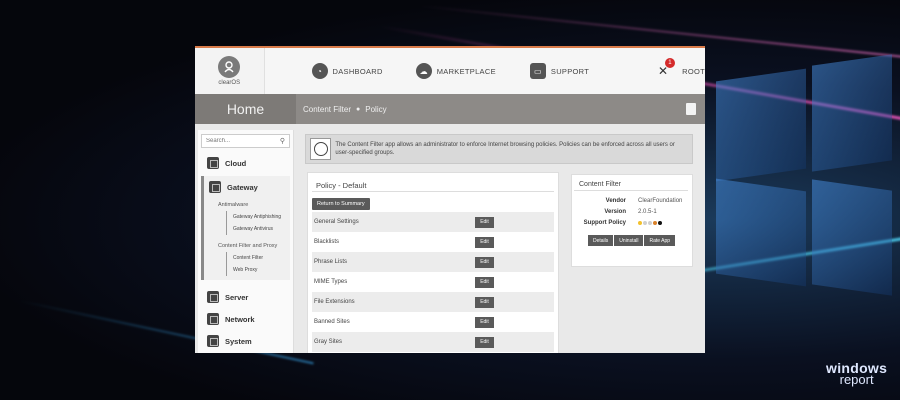 This screenshot has width=900, height=400. Describe the element at coordinates (629, 240) in the screenshot. I see `uninstall-button: Uninstall` at that location.